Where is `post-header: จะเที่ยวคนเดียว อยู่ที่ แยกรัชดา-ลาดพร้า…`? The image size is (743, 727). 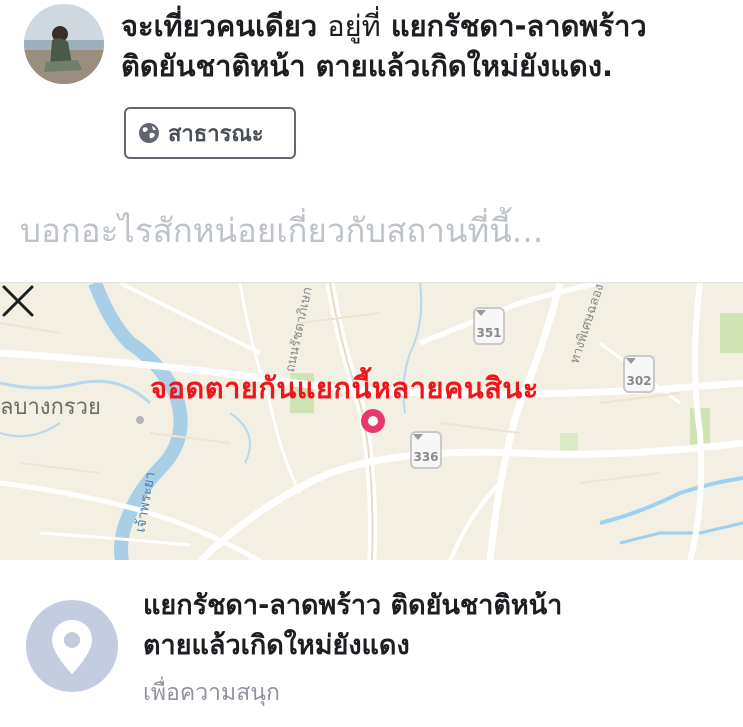 post-header: จะเที่ยวคนเดียว อยู่ที่ แยกรัชดา-ลาดพร้า… is located at coordinates (428, 46).